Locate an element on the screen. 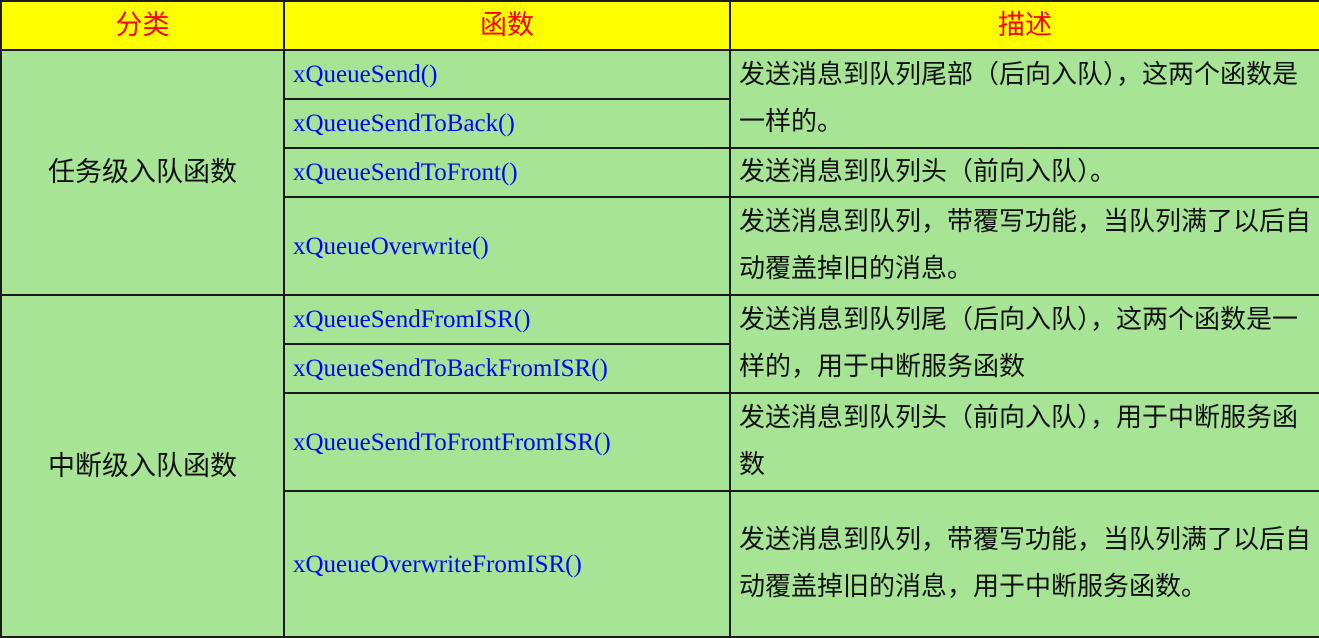 This screenshot has width=1319, height=638. function-cell: xQueueOverwrite() is located at coordinates (507, 246).